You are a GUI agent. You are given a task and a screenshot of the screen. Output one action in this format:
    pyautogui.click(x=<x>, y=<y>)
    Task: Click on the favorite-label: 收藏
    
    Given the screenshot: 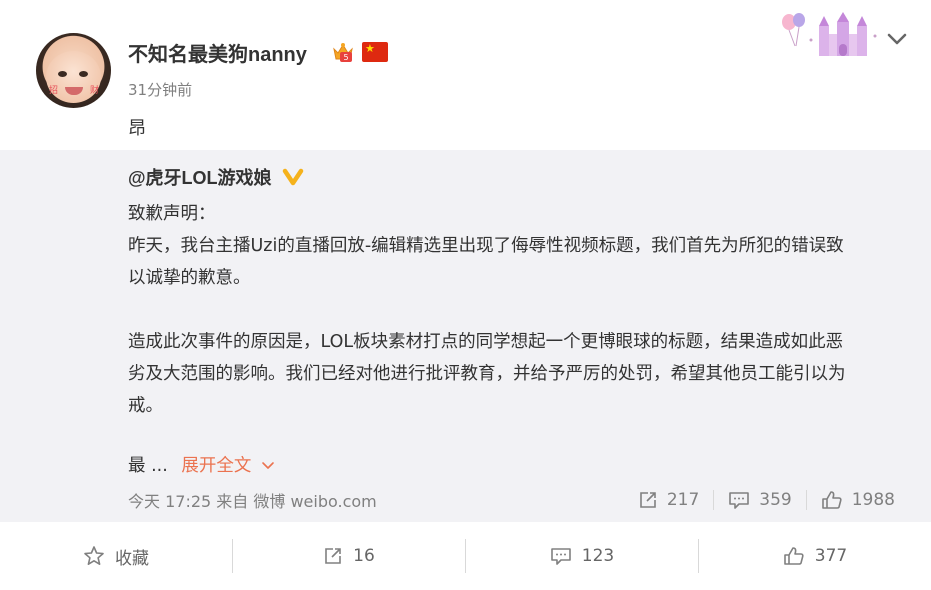 What is the action you would take?
    pyautogui.click(x=132, y=558)
    